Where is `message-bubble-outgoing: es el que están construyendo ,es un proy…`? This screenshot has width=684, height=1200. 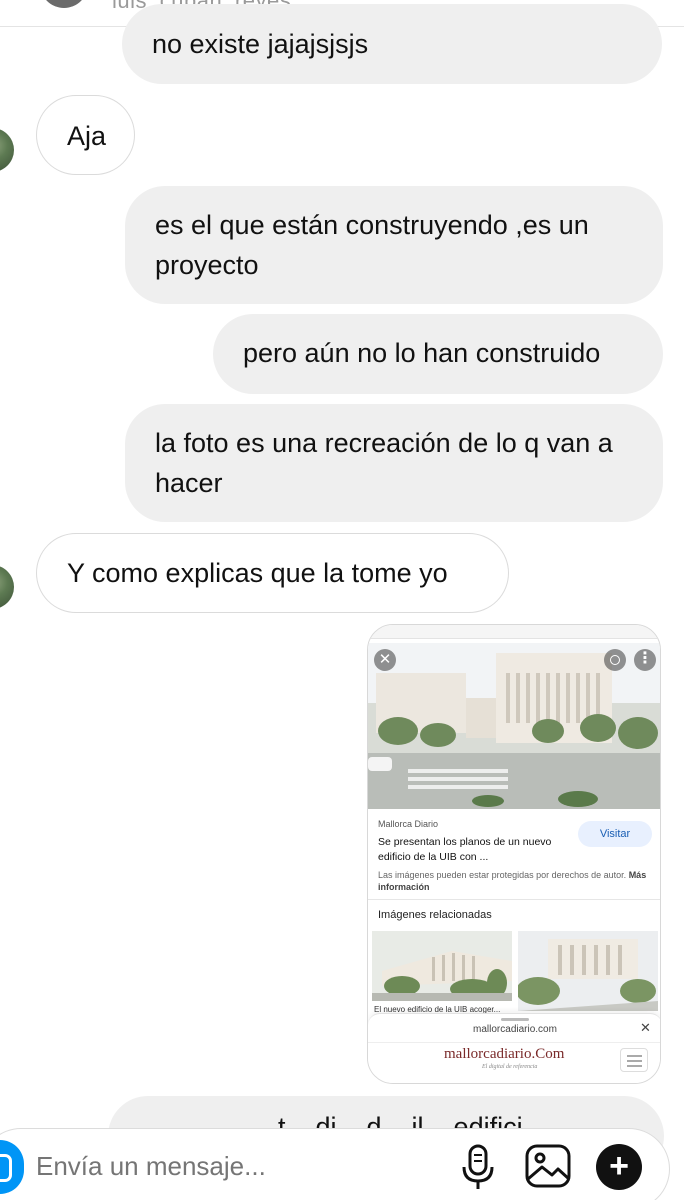 message-bubble-outgoing: es el que están construyendo ,es un proy… is located at coordinates (394, 245).